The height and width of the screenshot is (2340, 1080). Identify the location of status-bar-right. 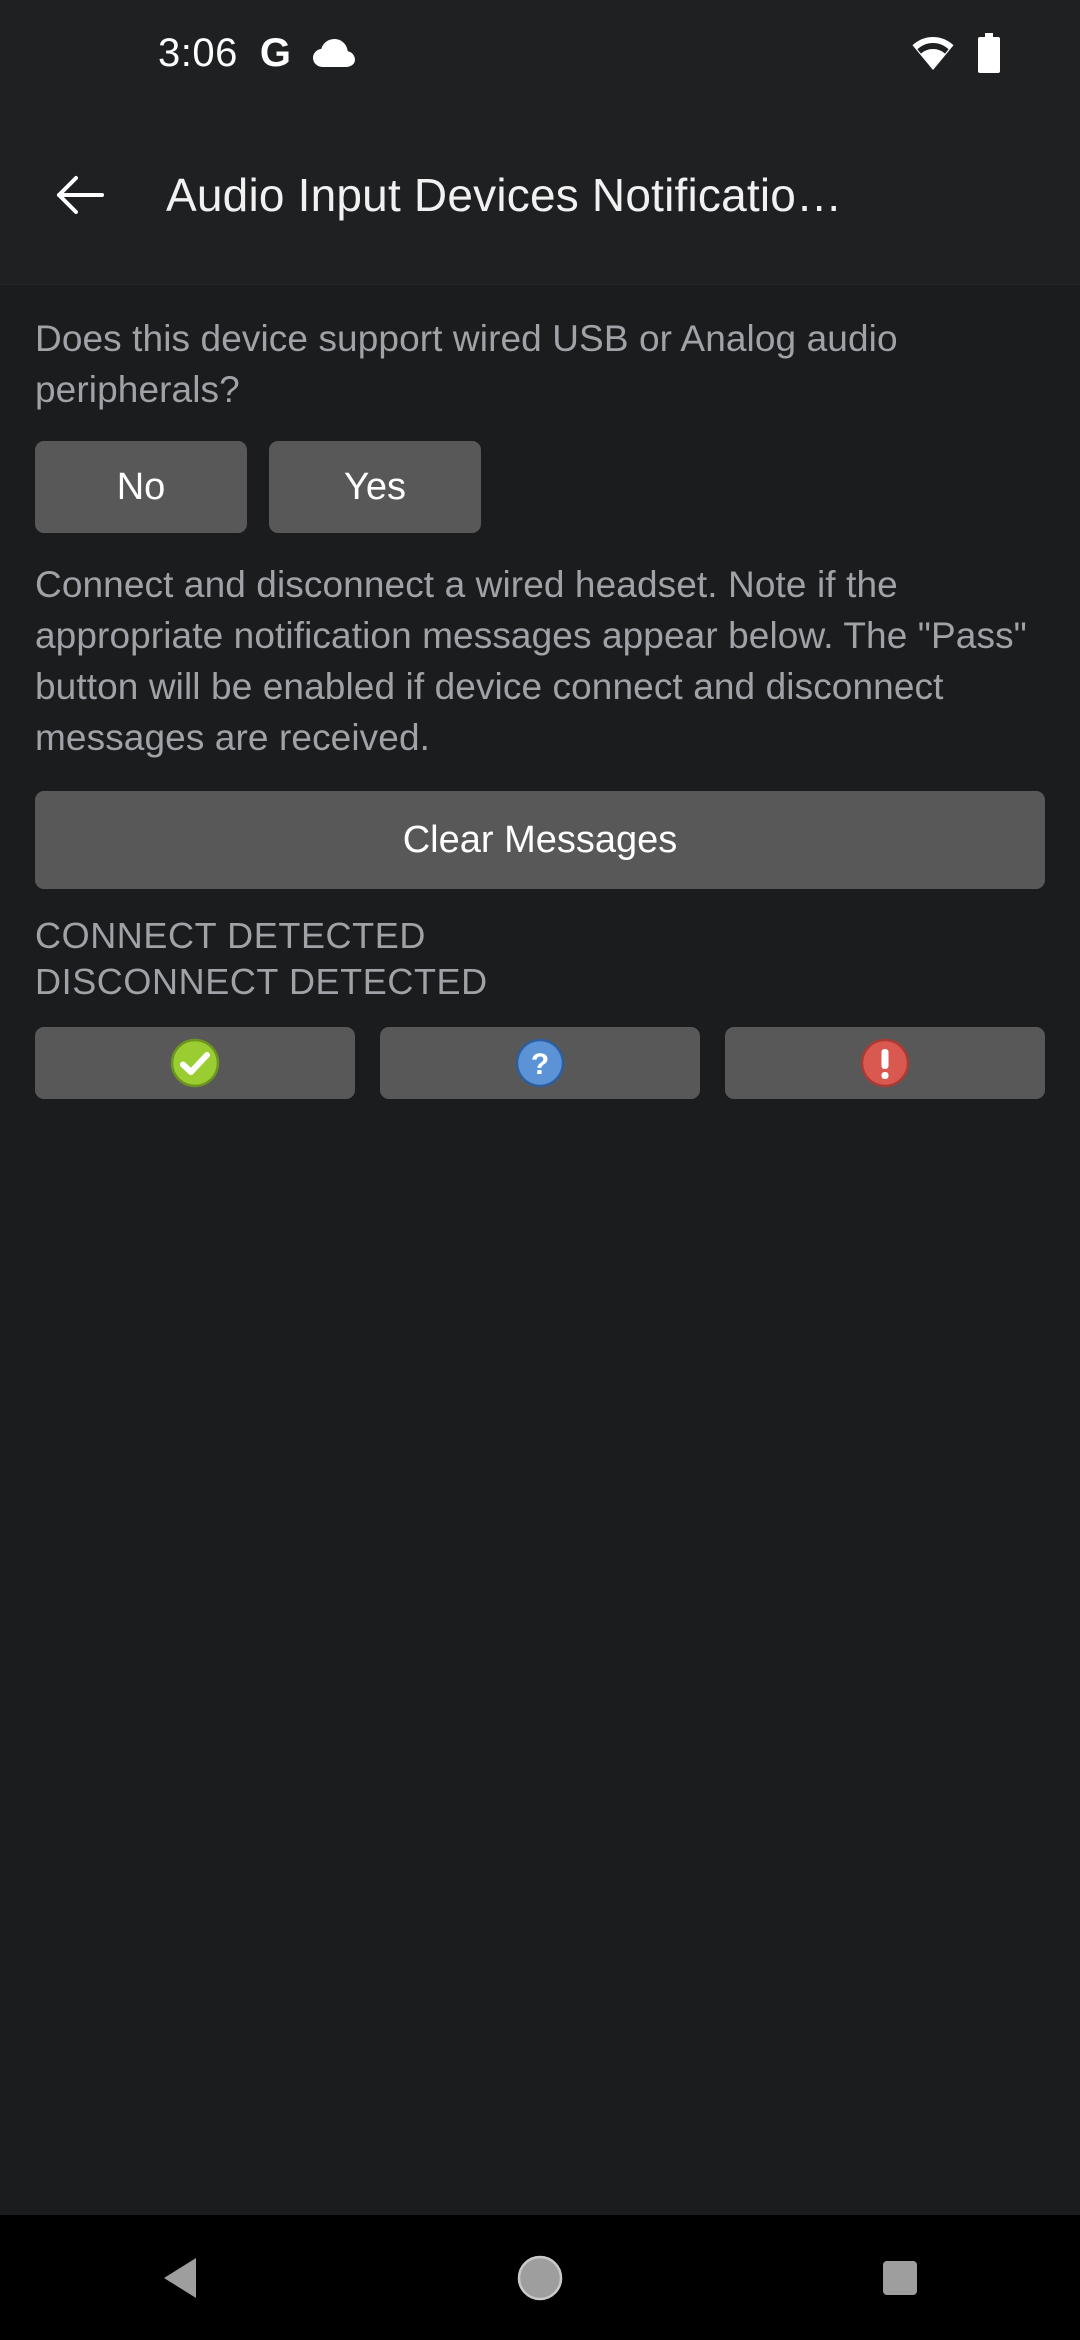
(978, 52).